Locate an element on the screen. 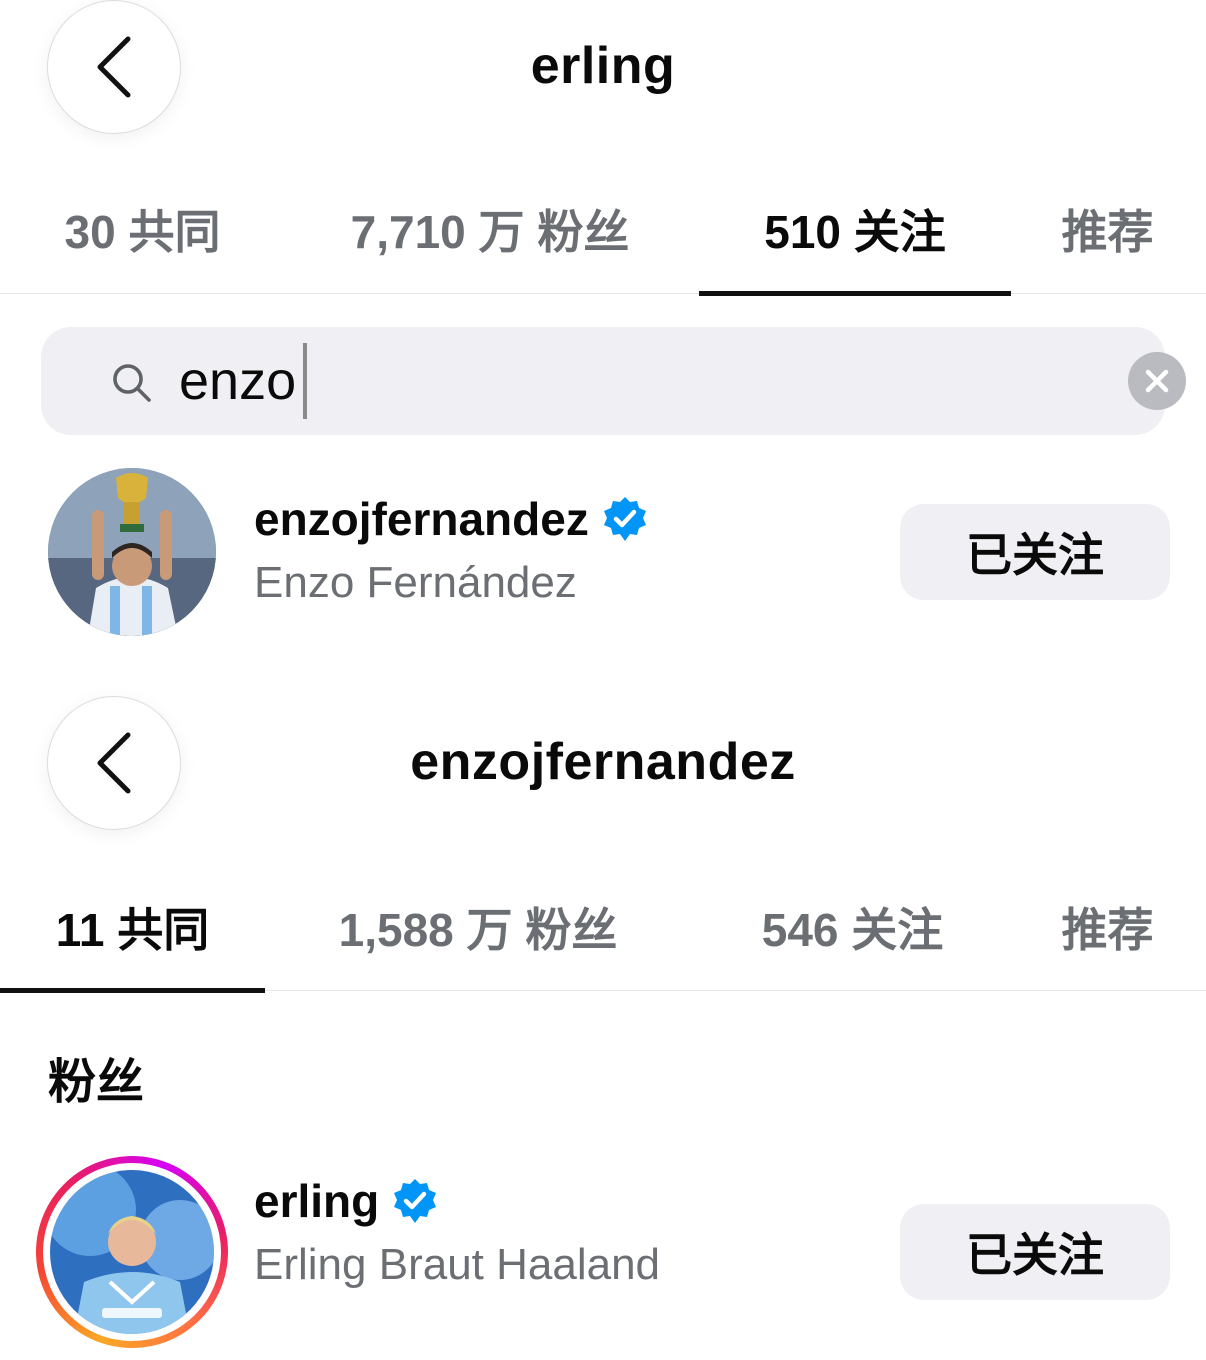 The image size is (1206, 1360). tab-followers: 1,588 万 粉丝 is located at coordinates (478, 935).